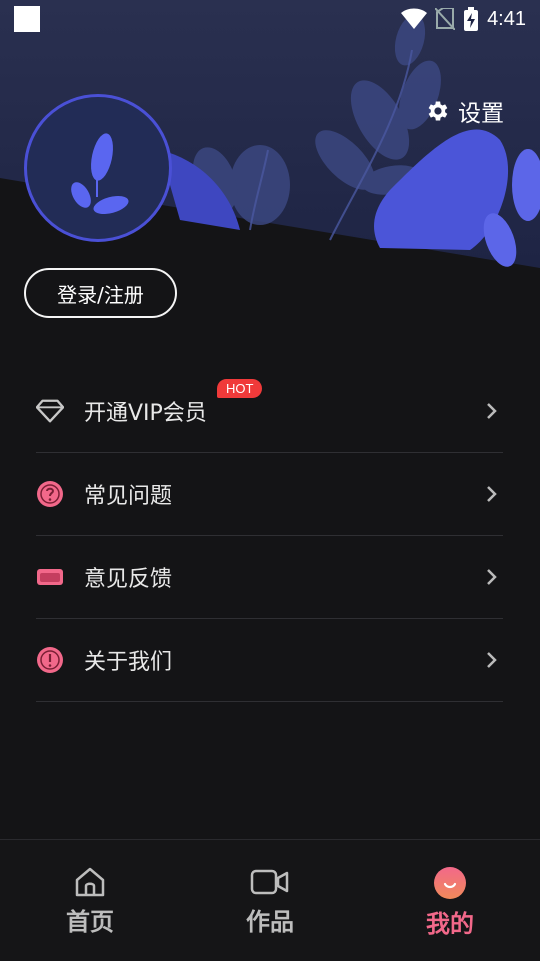 This screenshot has height=961, width=540. Describe the element at coordinates (90, 922) in the screenshot. I see `tab-label: 首页` at that location.